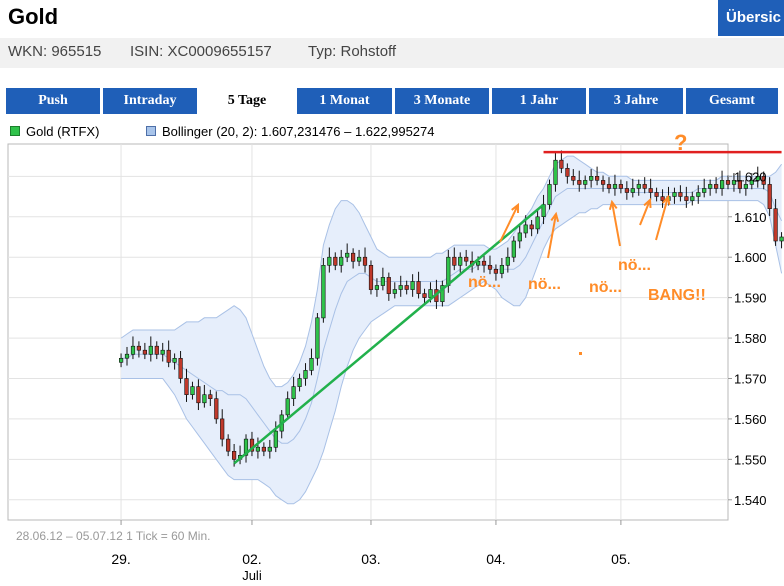 This screenshot has width=784, height=586. Describe the element at coordinates (750, 338) in the screenshot. I see `y-tick-label: 1.580` at that location.